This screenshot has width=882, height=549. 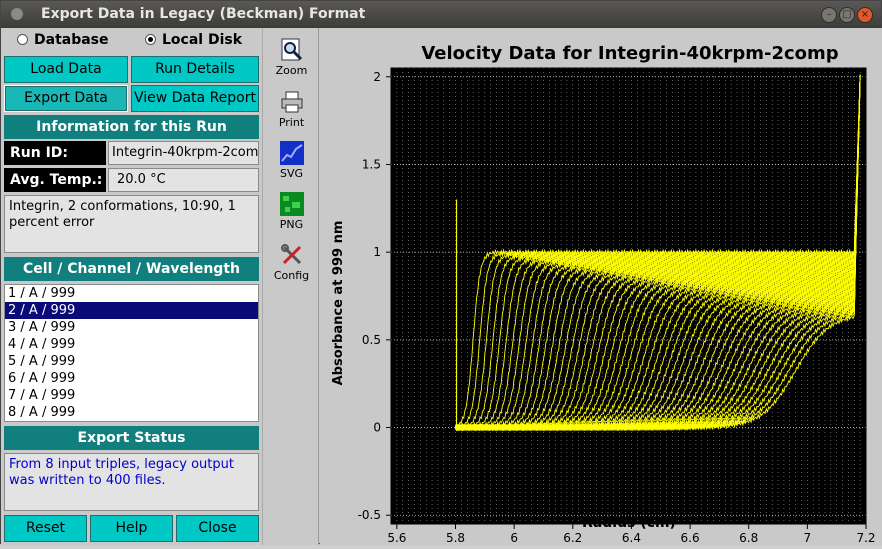 What do you see at coordinates (55, 180) in the screenshot?
I see `avg-temp-label: Avg. Temp.:` at bounding box center [55, 180].